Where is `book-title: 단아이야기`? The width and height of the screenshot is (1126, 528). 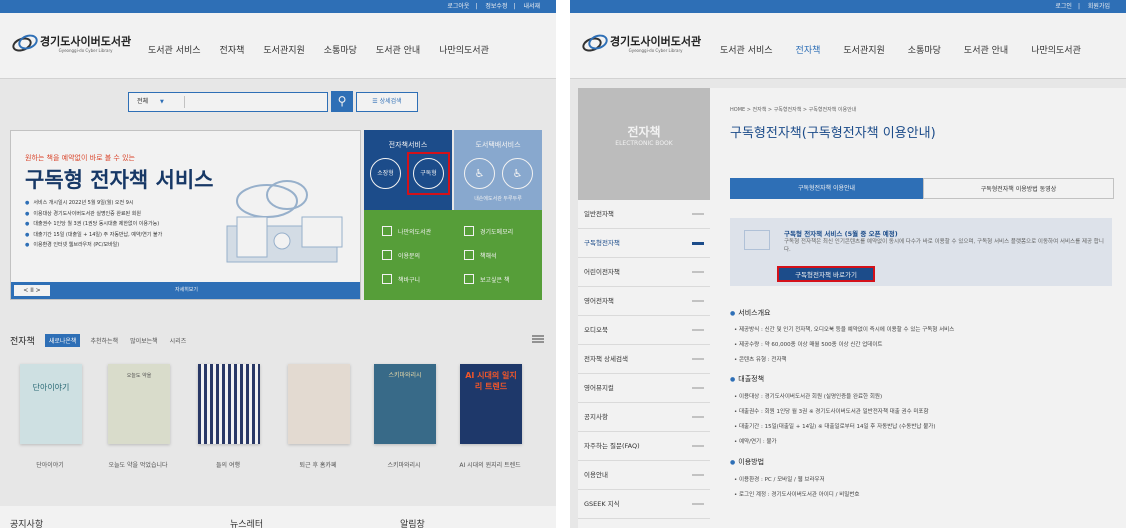 book-title: 단아이야기 is located at coordinates (50, 464).